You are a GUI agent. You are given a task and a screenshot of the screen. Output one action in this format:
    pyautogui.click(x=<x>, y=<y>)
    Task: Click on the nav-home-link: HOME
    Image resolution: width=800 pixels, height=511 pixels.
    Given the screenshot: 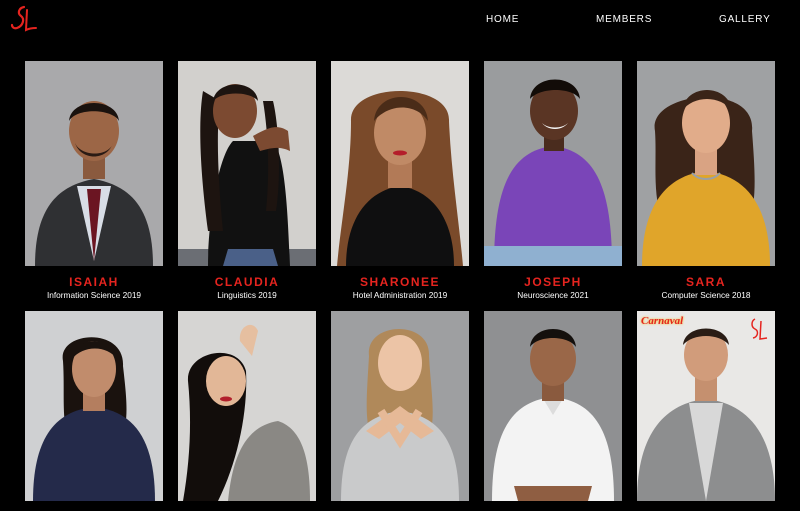 What is the action you would take?
    pyautogui.click(x=502, y=19)
    